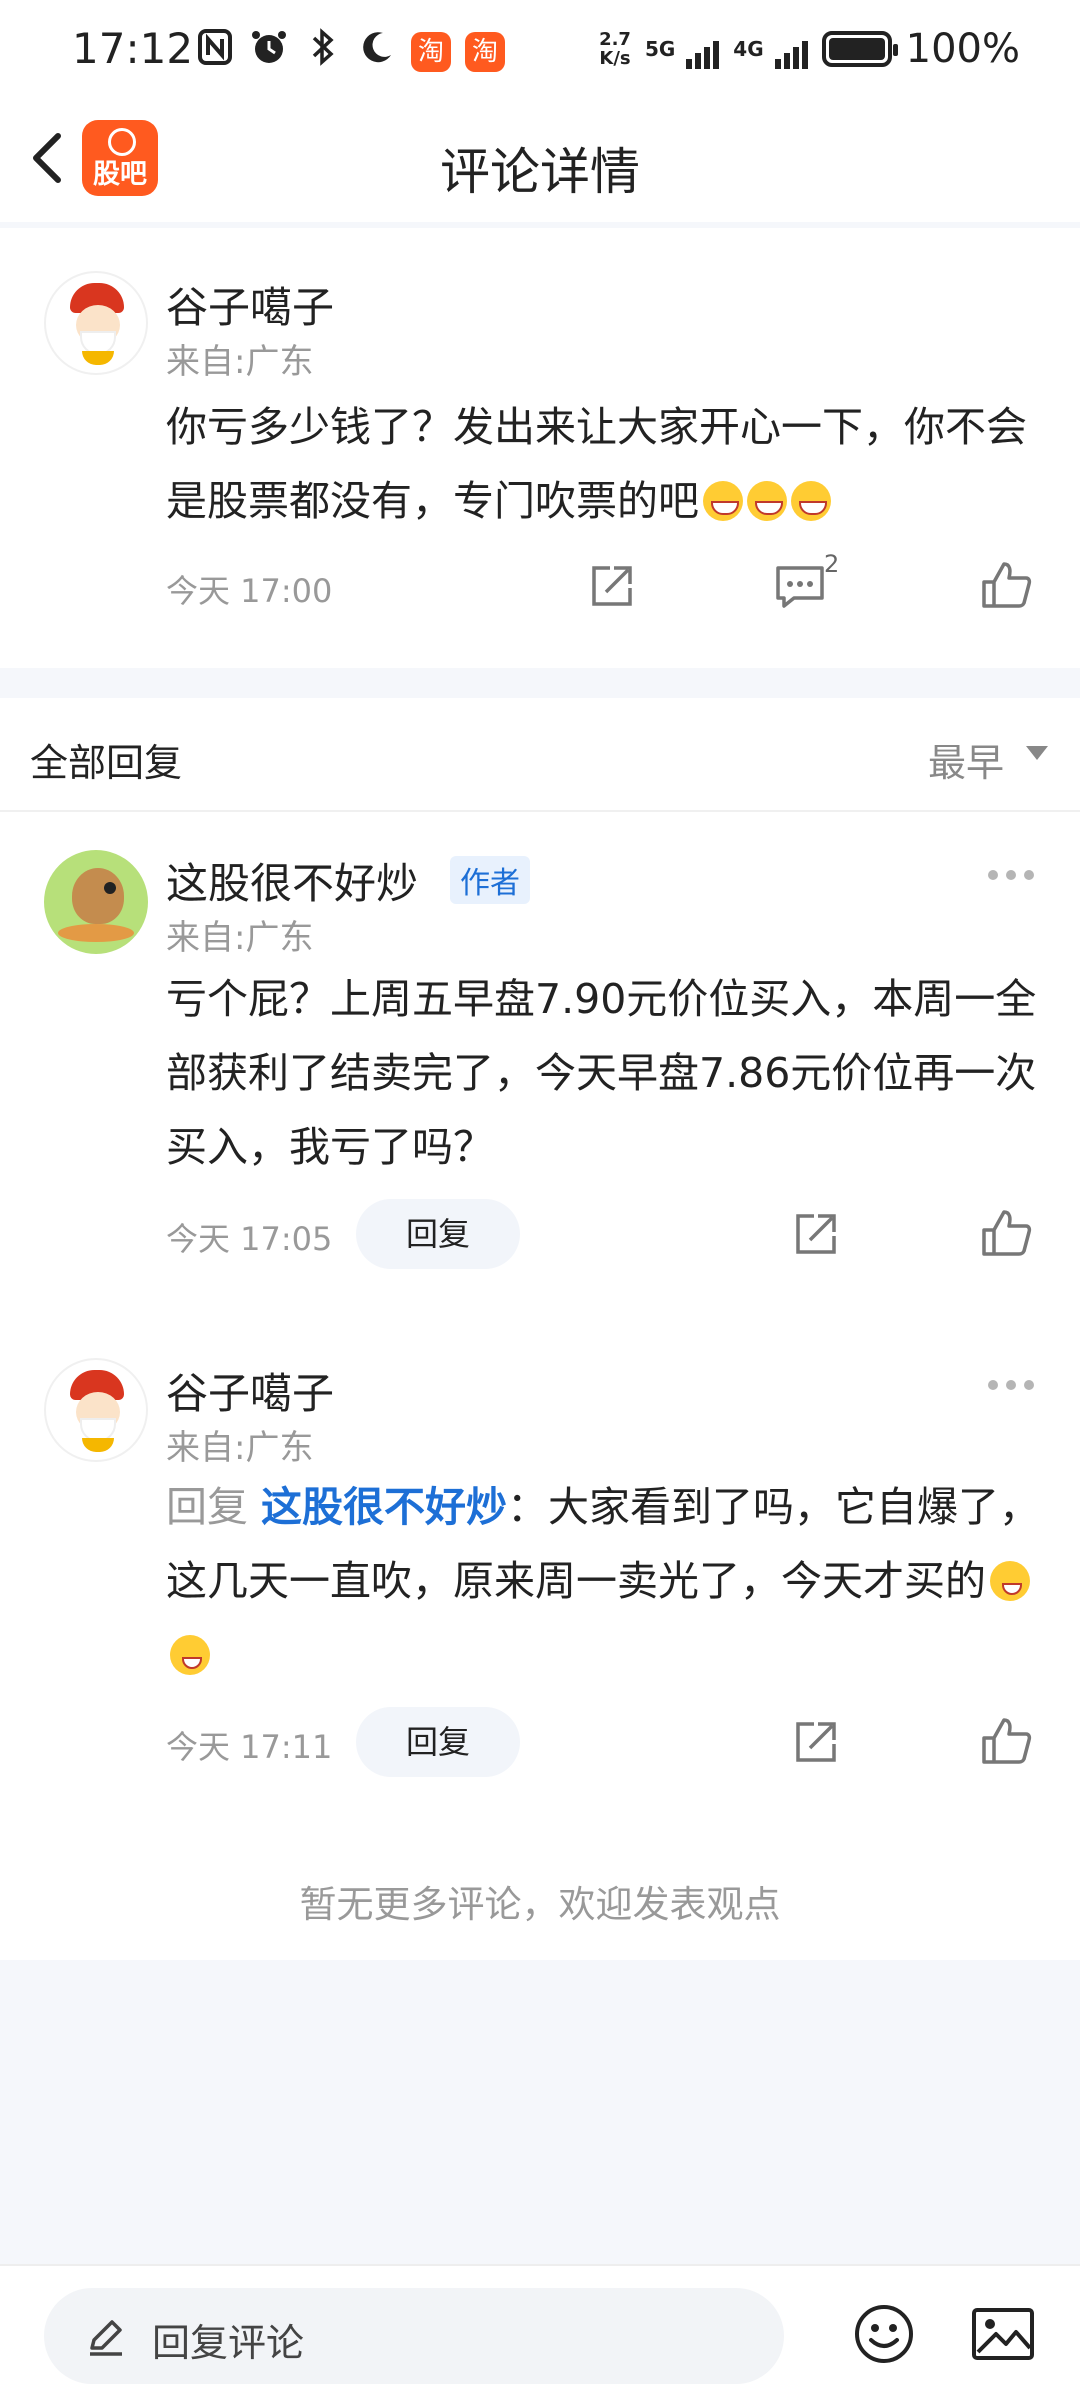 This screenshot has width=1080, height=2400. I want to click on sort-selector: 最早, so click(966, 759).